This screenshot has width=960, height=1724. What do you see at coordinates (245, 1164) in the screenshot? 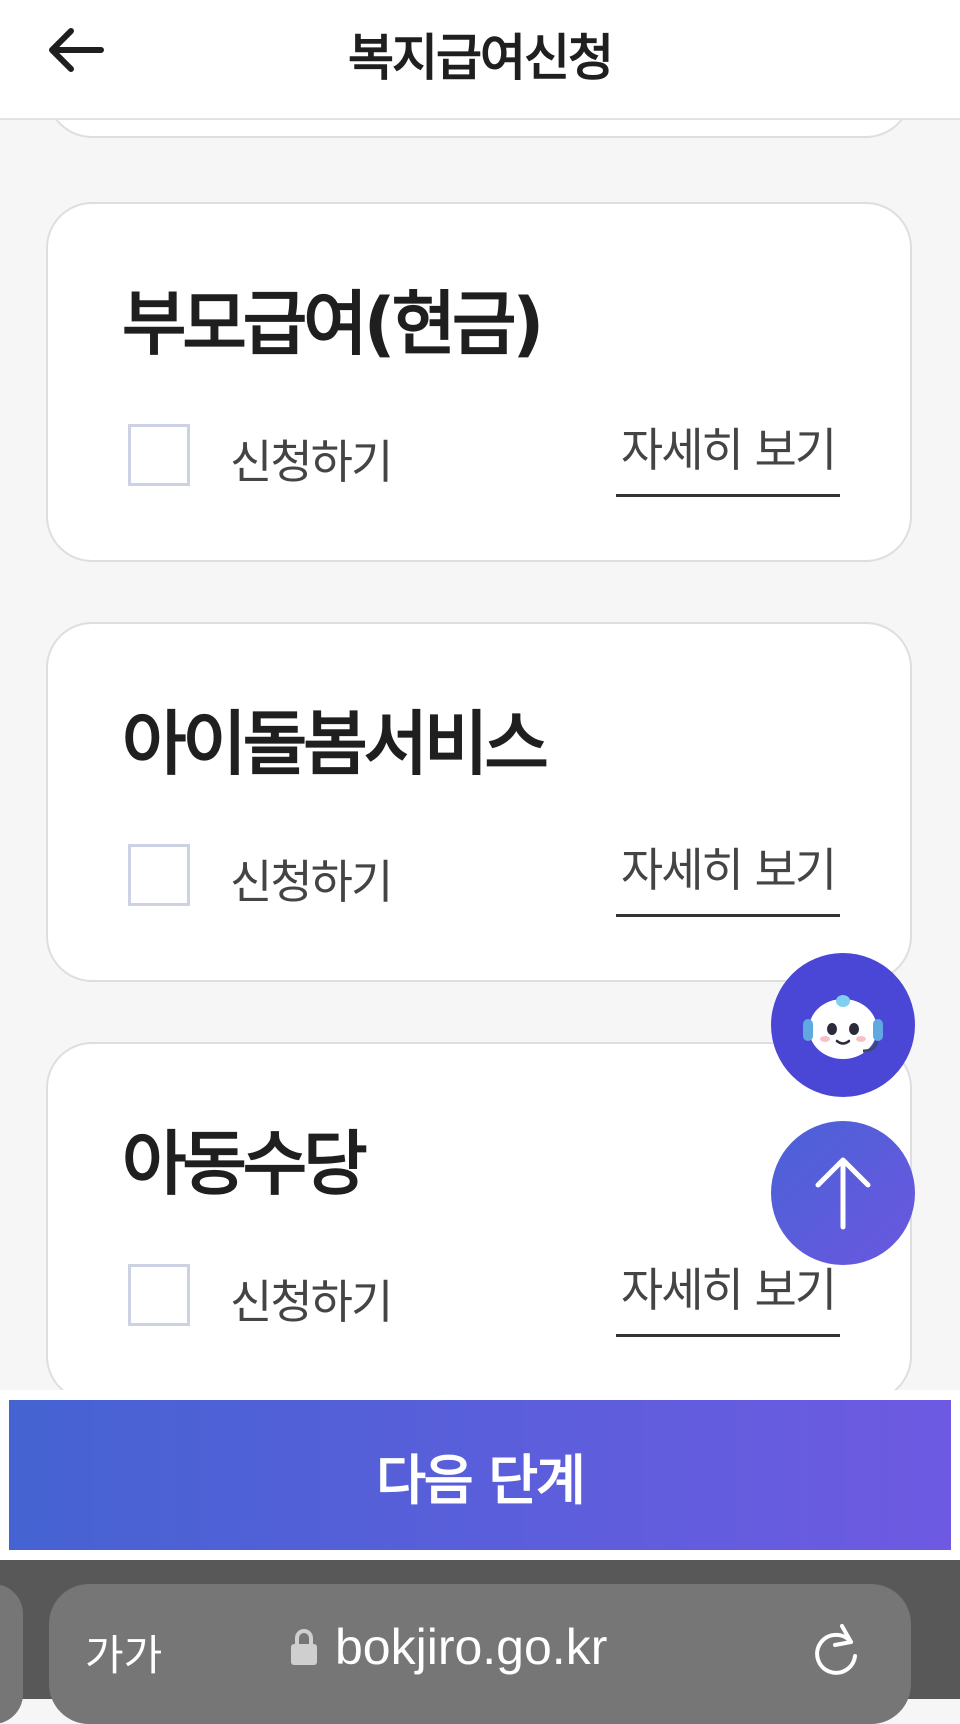
I see `service-title: 아동수당` at bounding box center [245, 1164].